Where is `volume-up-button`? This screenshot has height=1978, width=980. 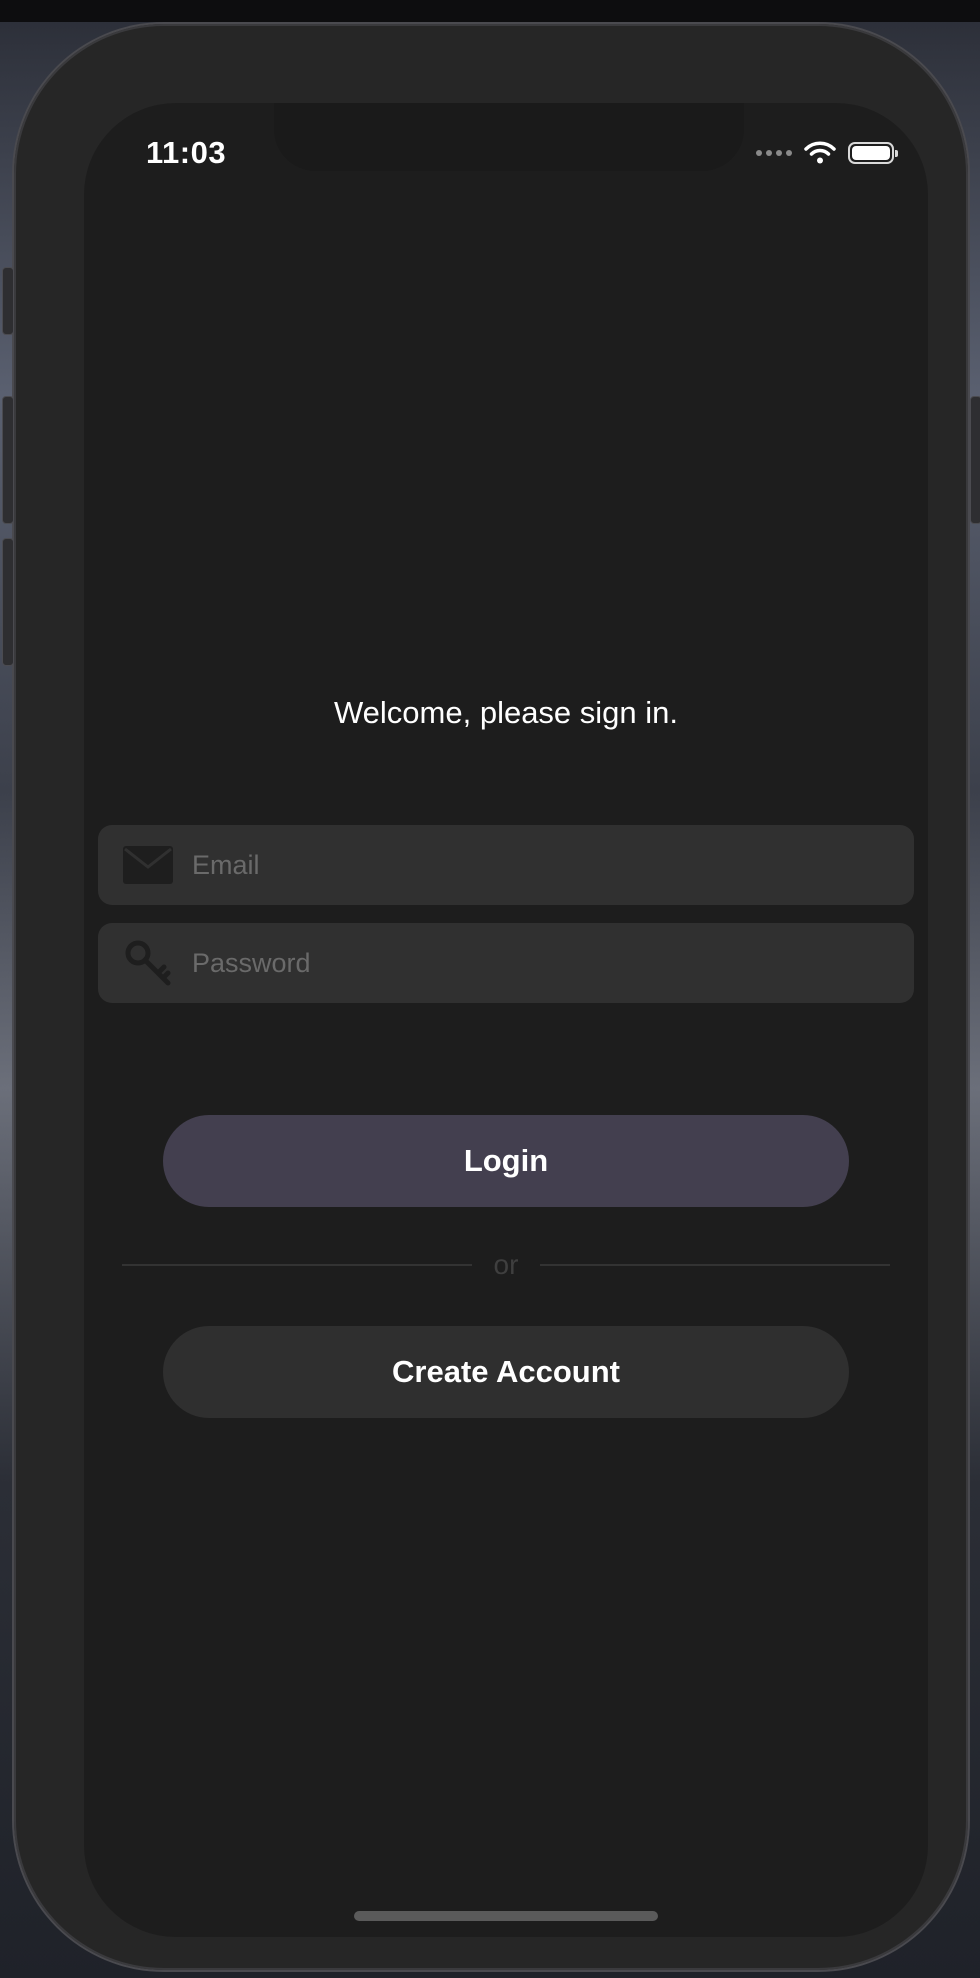 volume-up-button is located at coordinates (8, 460).